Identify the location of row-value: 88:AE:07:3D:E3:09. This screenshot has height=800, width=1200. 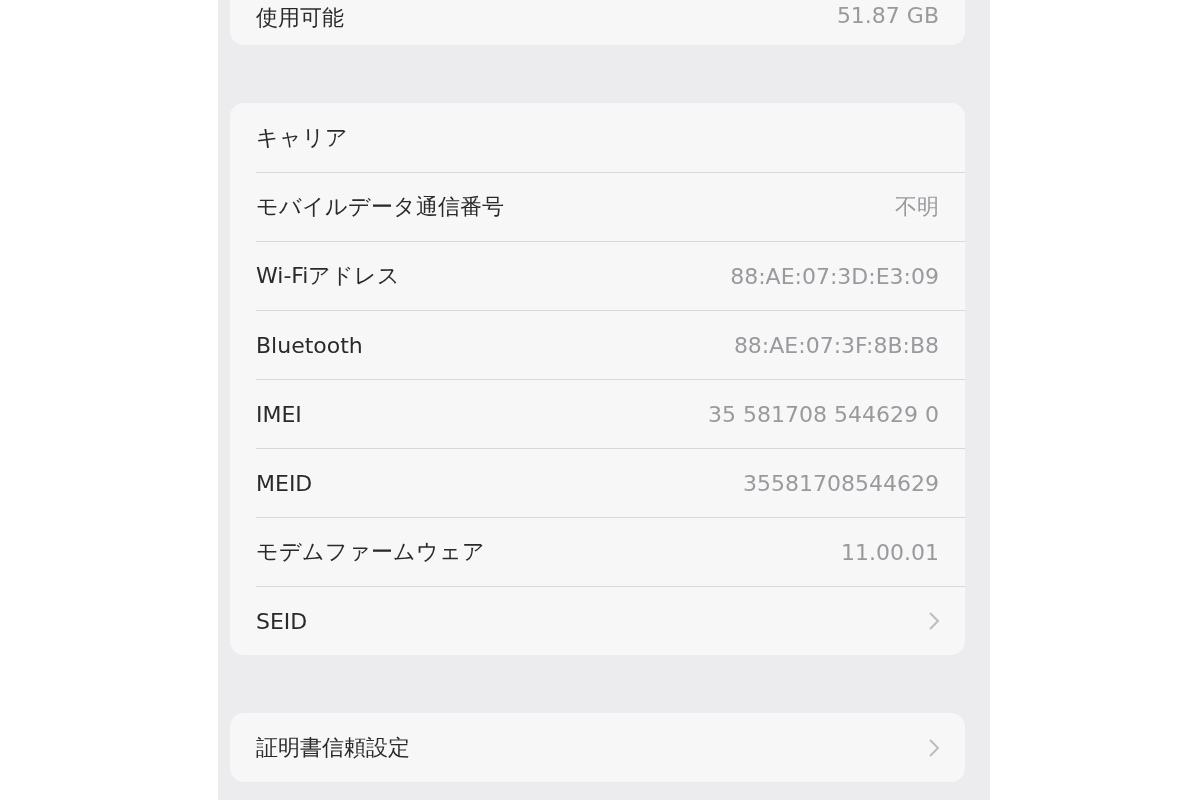
(834, 276).